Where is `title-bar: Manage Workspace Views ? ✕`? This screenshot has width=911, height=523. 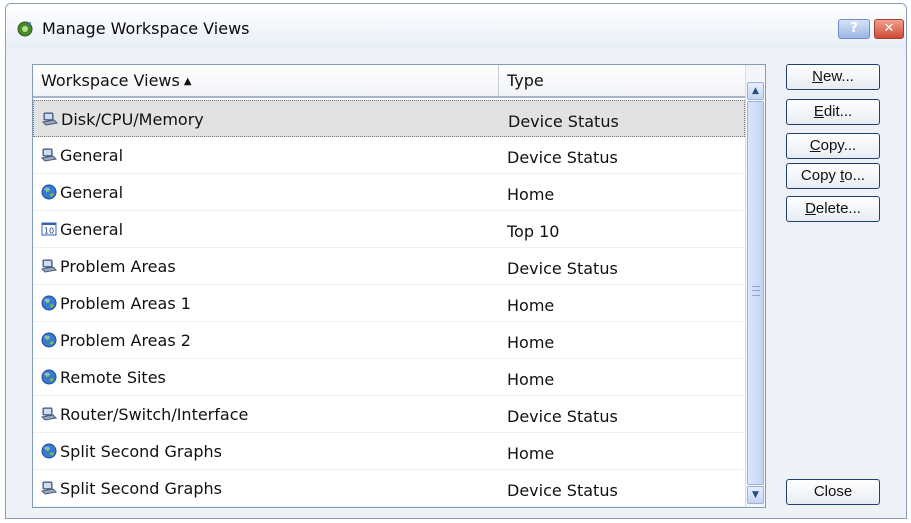
title-bar: Manage Workspace Views ? ✕ is located at coordinates (456, 27).